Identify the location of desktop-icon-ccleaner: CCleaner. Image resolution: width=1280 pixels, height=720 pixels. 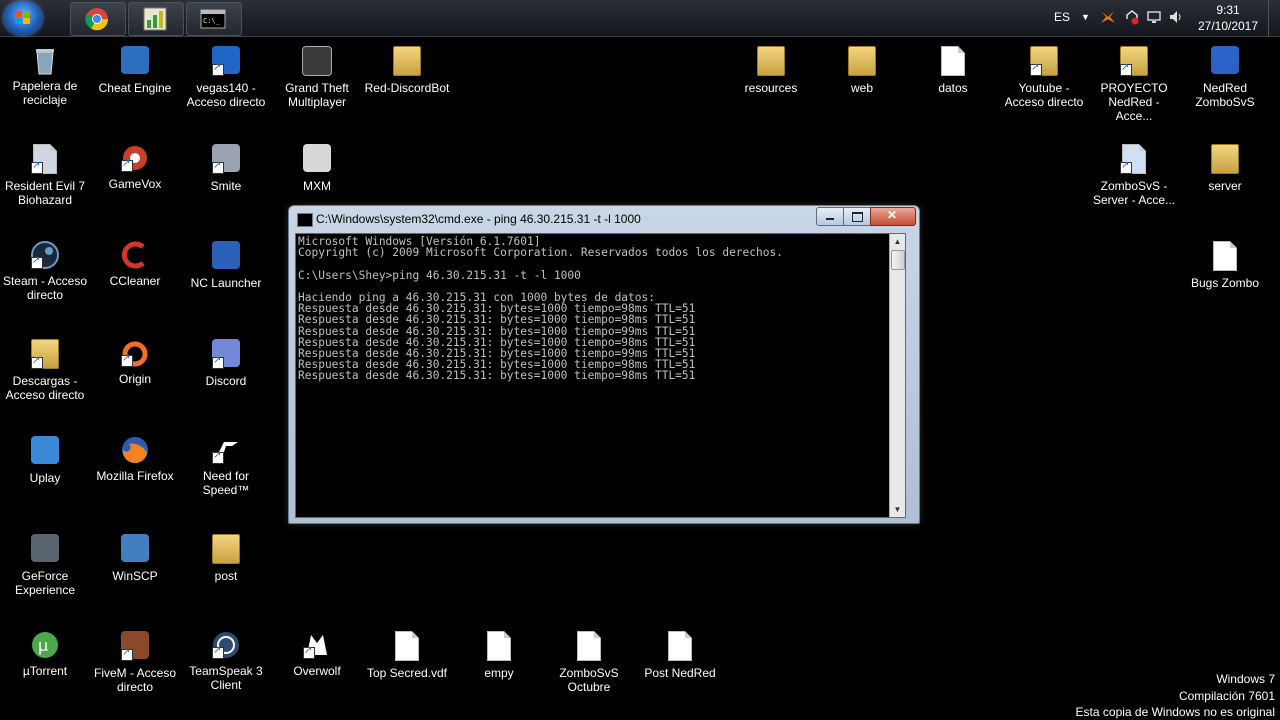
(135, 263).